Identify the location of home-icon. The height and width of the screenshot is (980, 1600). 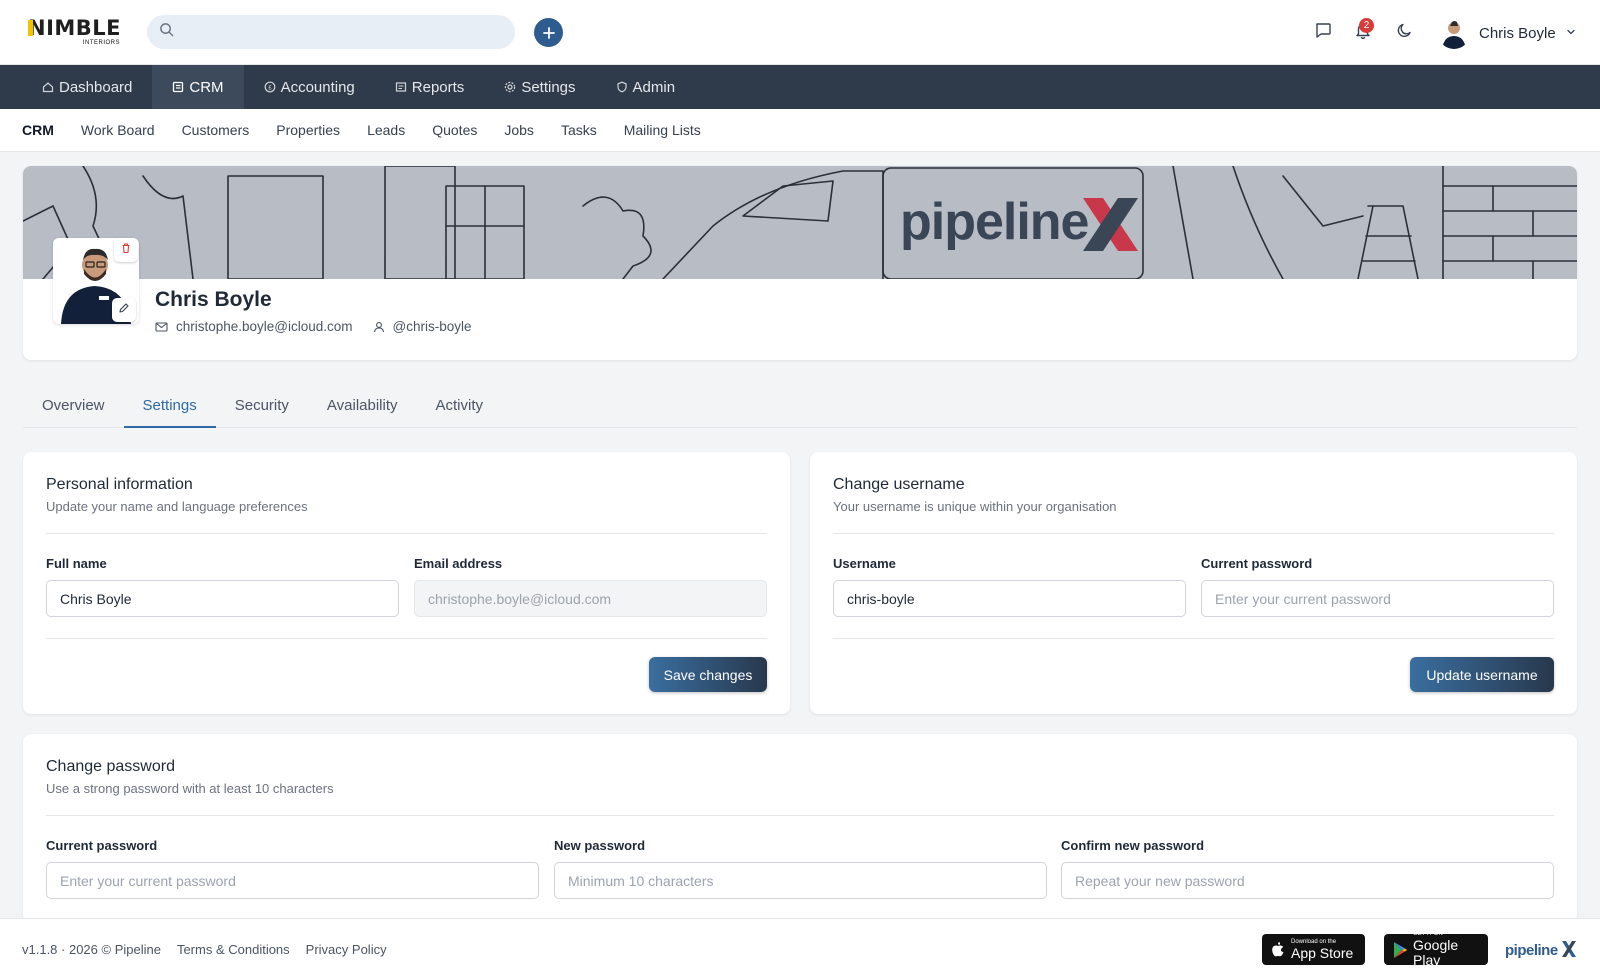
(48, 87).